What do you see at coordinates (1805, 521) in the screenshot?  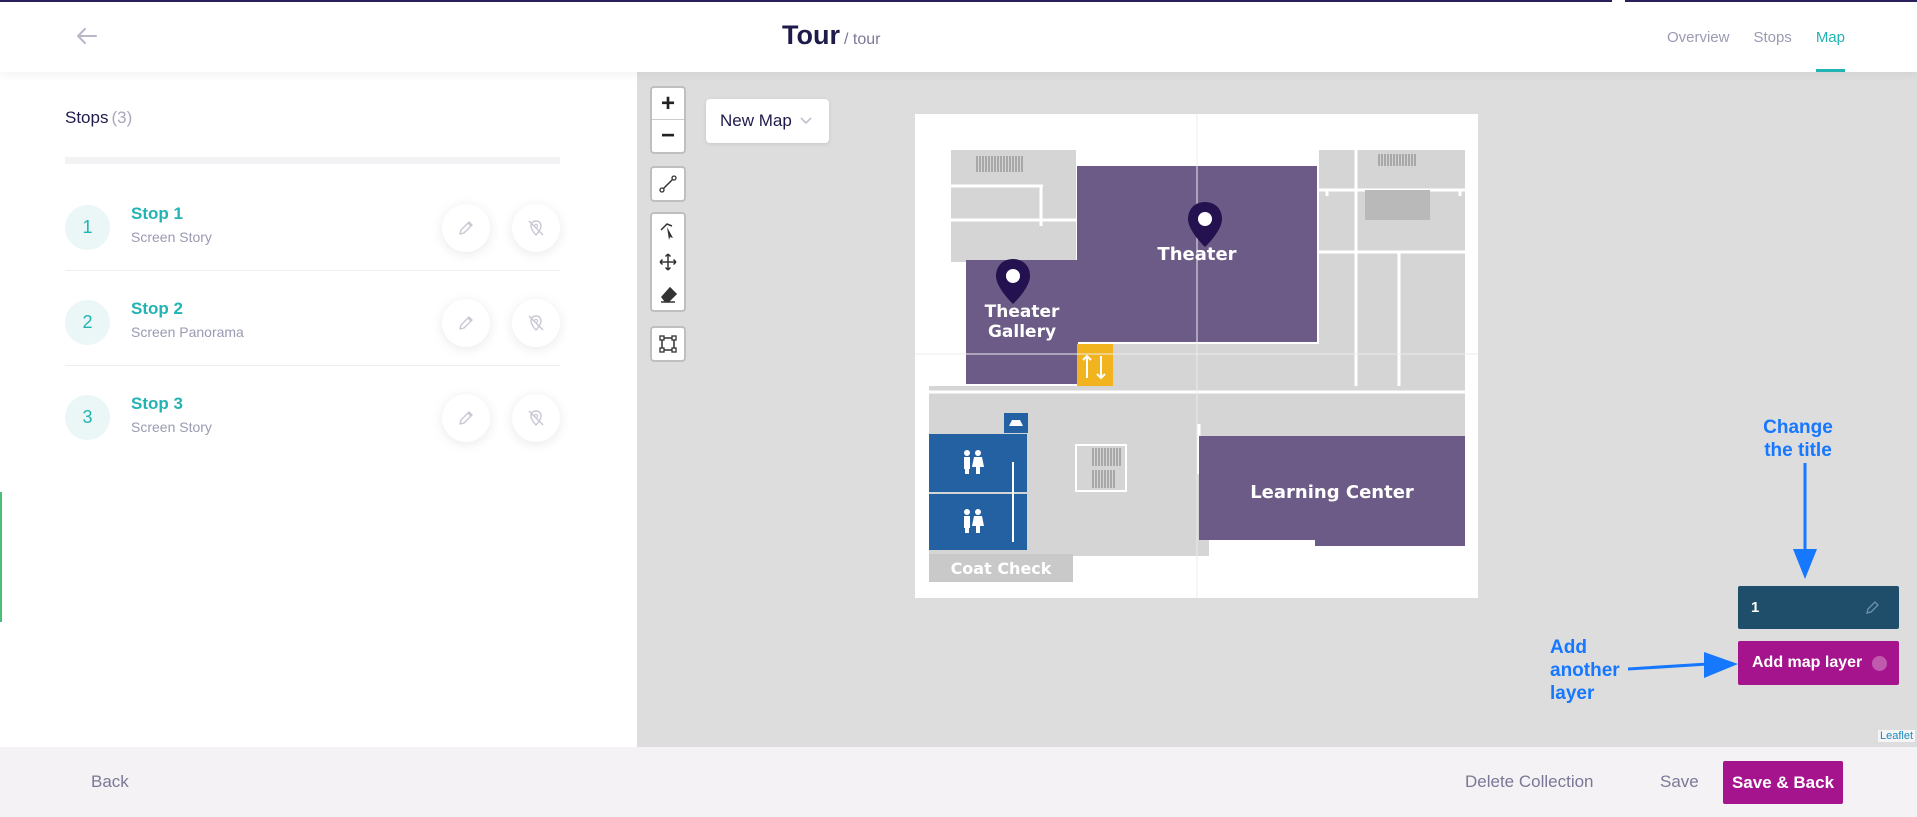 I see `annotation-arrow-down-icon` at bounding box center [1805, 521].